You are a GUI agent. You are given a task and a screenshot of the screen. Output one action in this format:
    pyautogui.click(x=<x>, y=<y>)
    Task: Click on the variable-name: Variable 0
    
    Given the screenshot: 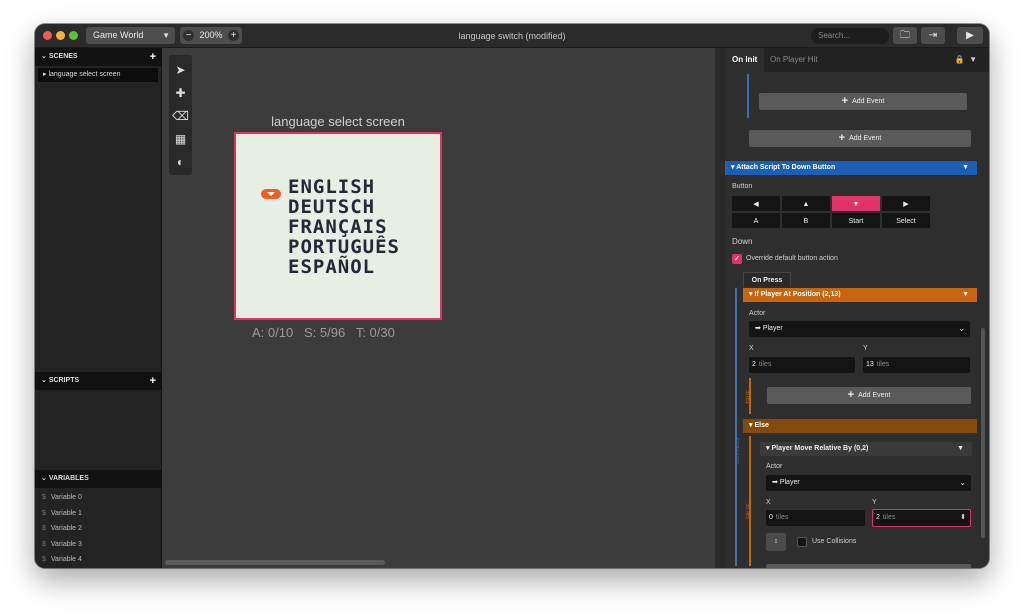 What is the action you would take?
    pyautogui.click(x=66, y=497)
    